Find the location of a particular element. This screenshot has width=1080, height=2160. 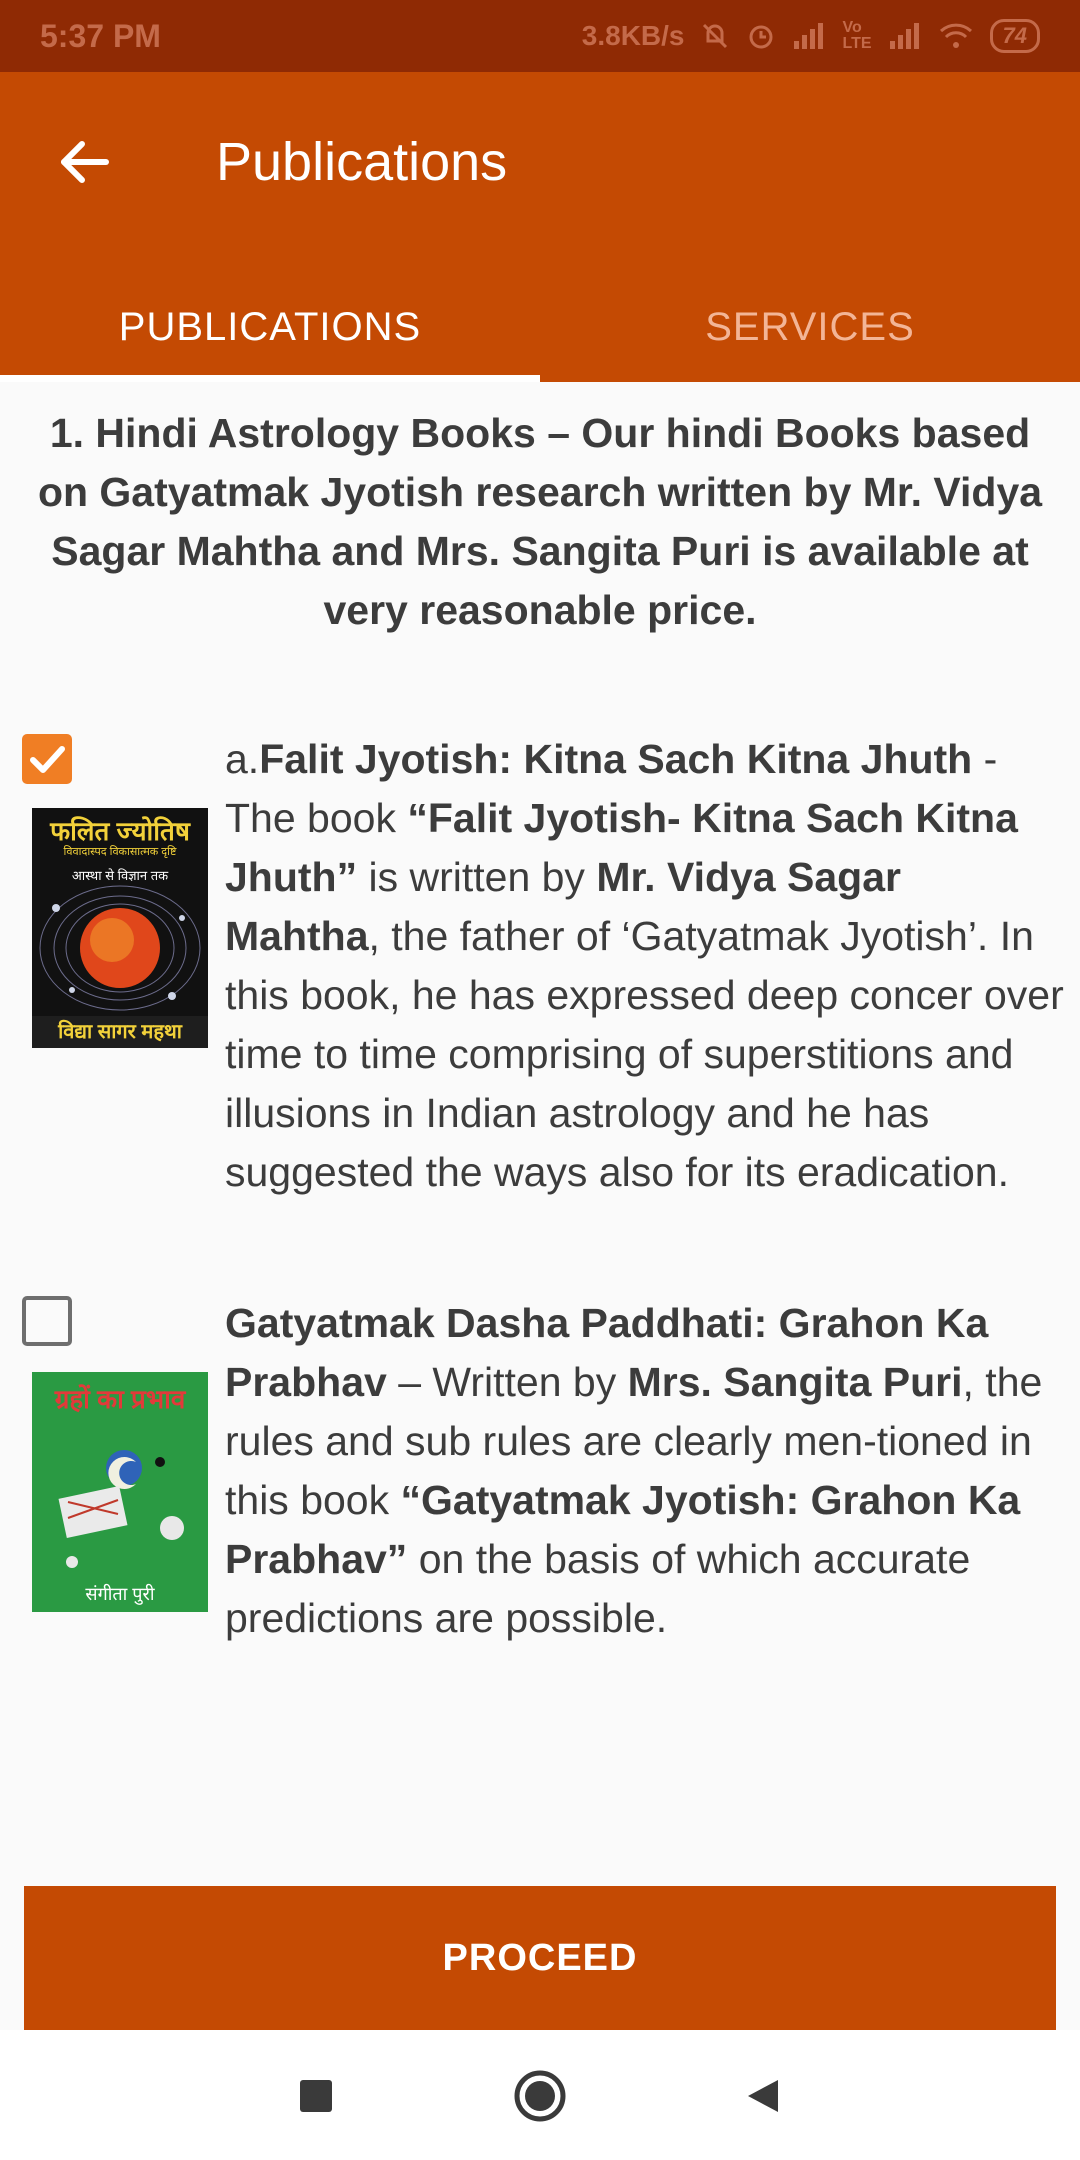

back-button is located at coordinates (84, 162).